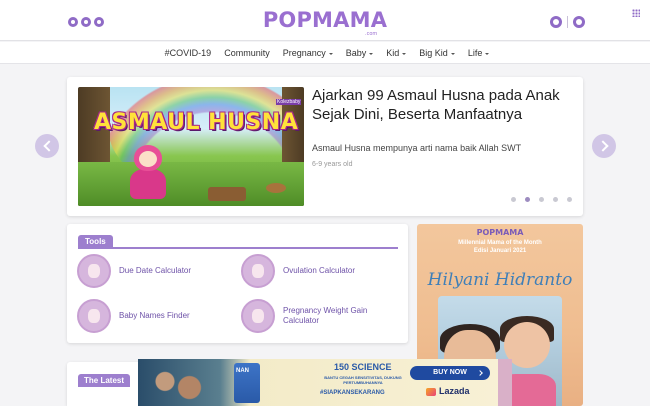 Image resolution: width=650 pixels, height=406 pixels. Describe the element at coordinates (179, 385) in the screenshot. I see `ad-photo` at that location.